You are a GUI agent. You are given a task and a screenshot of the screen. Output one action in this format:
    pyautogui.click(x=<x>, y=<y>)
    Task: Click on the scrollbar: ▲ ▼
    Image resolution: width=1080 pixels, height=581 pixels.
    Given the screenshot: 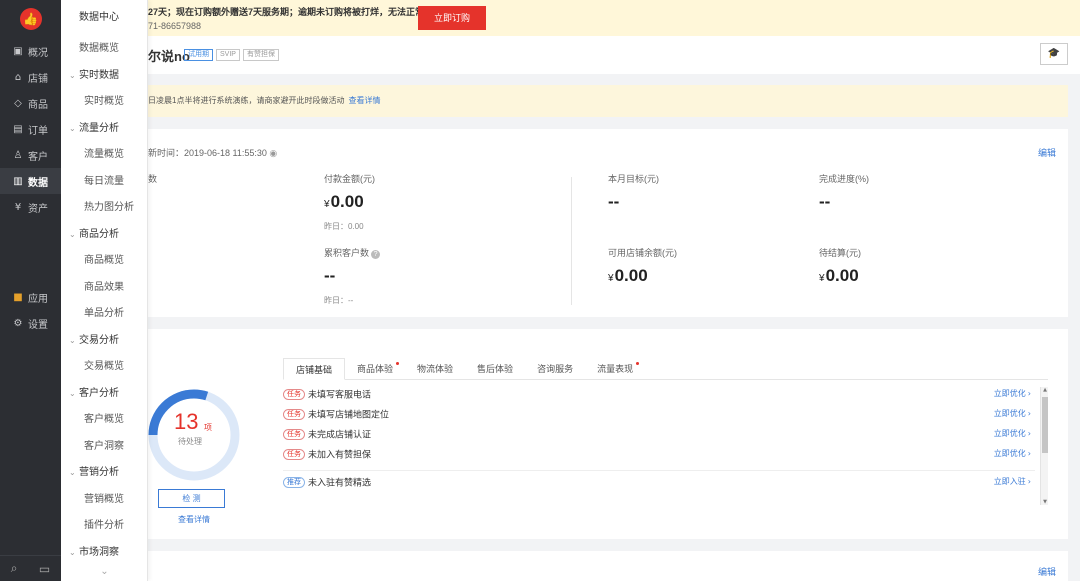 What is the action you would take?
    pyautogui.click(x=1044, y=446)
    